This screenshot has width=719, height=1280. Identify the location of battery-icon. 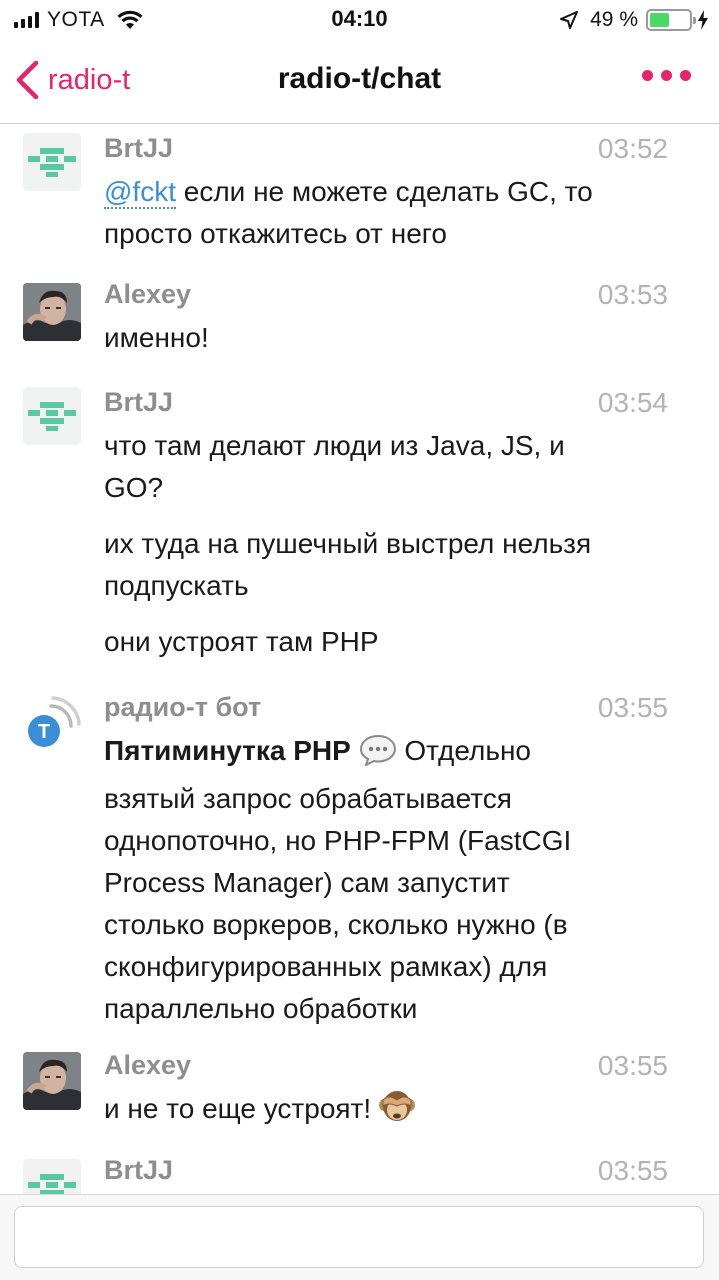
(671, 20).